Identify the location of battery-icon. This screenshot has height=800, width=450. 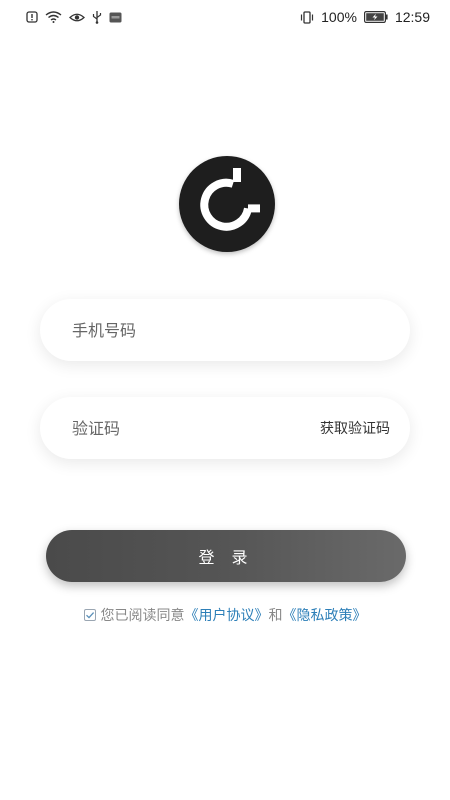
(375, 17).